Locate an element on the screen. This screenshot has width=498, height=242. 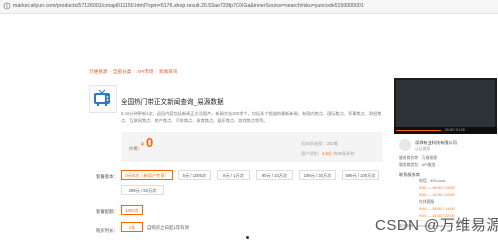
contact-phone: 电话：400-xxxx is located at coordinates (432, 181).